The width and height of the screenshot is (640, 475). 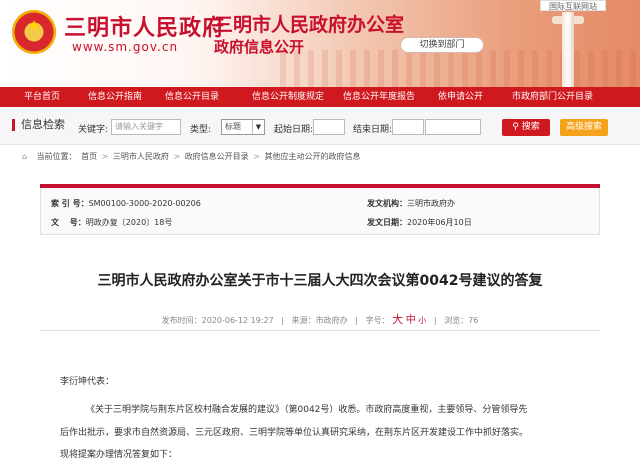 What do you see at coordinates (453, 127) in the screenshot?
I see `end-date-input-extra` at bounding box center [453, 127].